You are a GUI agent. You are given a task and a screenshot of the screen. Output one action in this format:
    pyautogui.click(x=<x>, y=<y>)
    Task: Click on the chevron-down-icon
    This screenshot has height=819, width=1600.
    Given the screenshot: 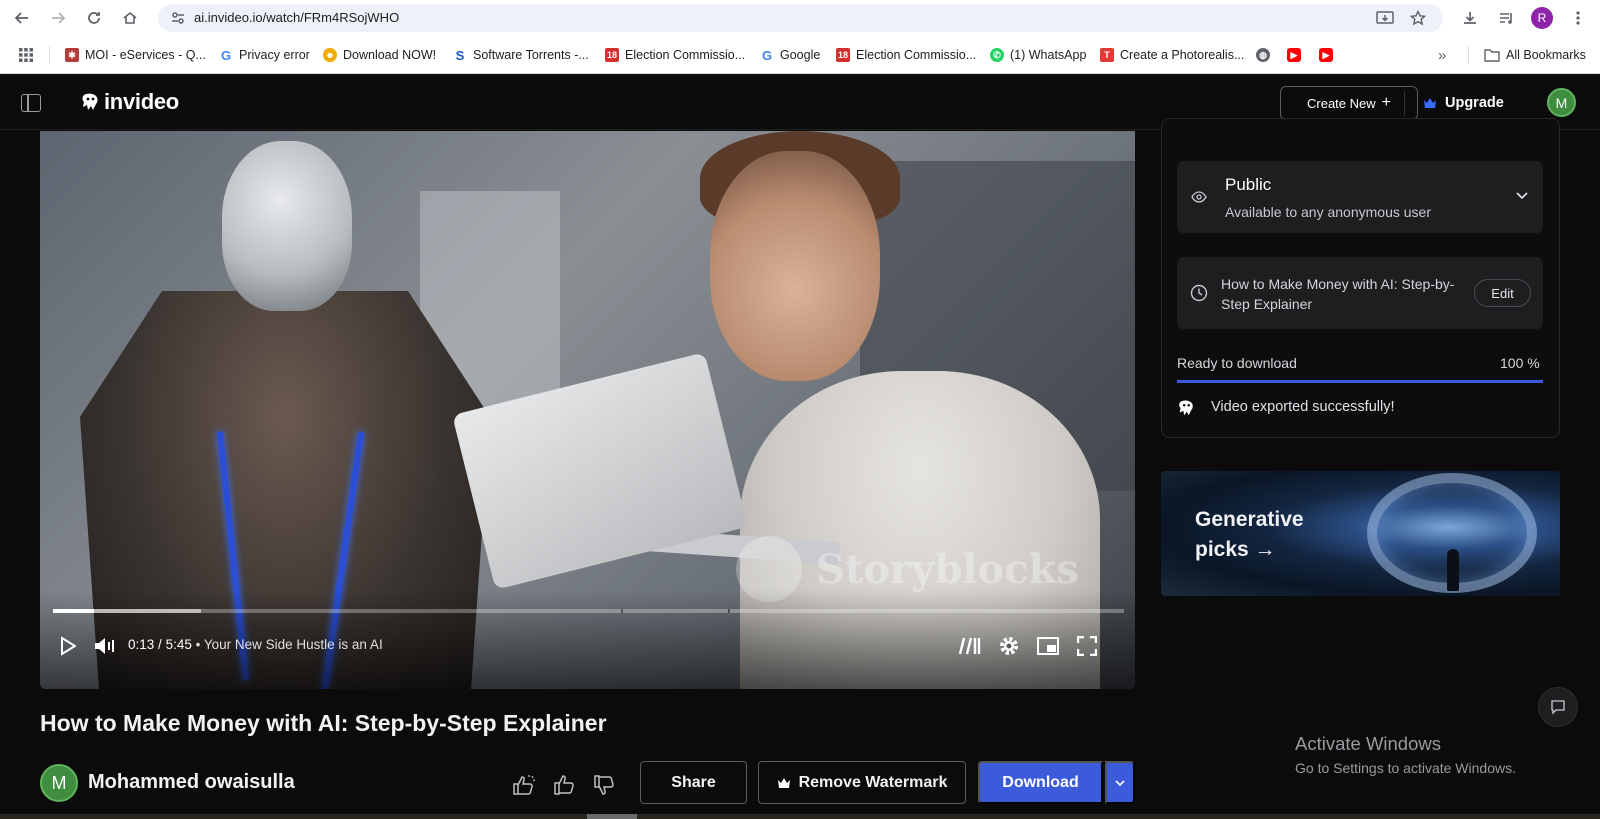 What is the action you would take?
    pyautogui.click(x=1120, y=782)
    